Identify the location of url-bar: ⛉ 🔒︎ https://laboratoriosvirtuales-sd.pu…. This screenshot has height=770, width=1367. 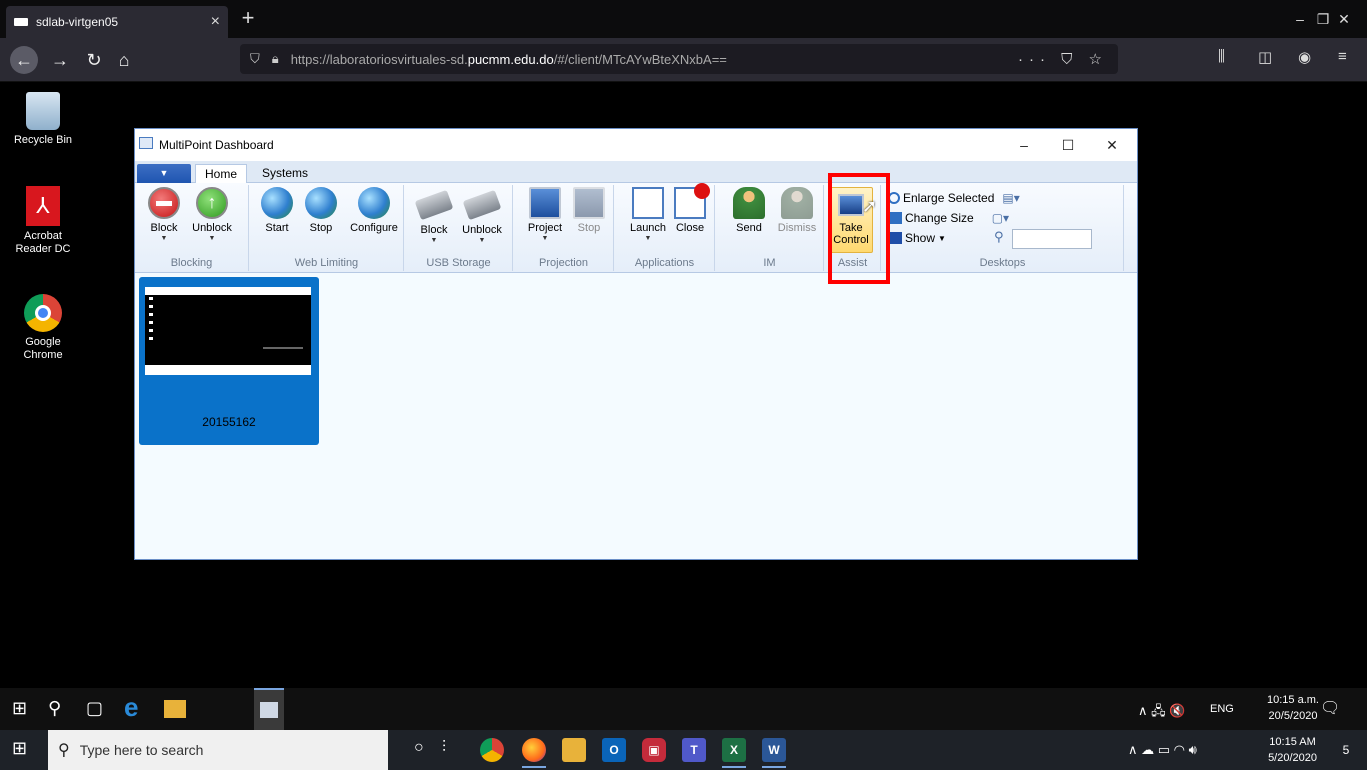
(679, 59).